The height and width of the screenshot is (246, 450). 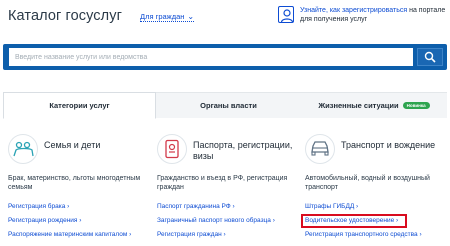 I want to click on tab-life-situations: Жизненные ситуации Новинка, so click(x=374, y=105).